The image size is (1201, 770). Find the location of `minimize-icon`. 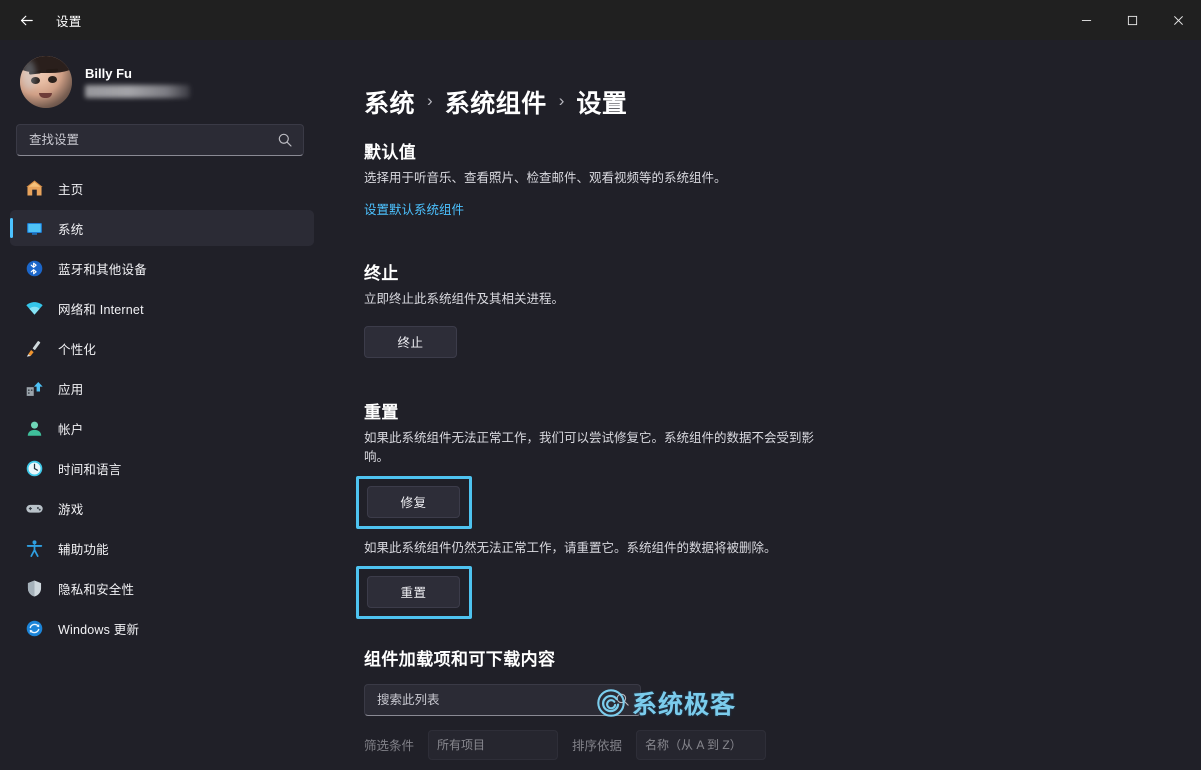

minimize-icon is located at coordinates (1086, 20).